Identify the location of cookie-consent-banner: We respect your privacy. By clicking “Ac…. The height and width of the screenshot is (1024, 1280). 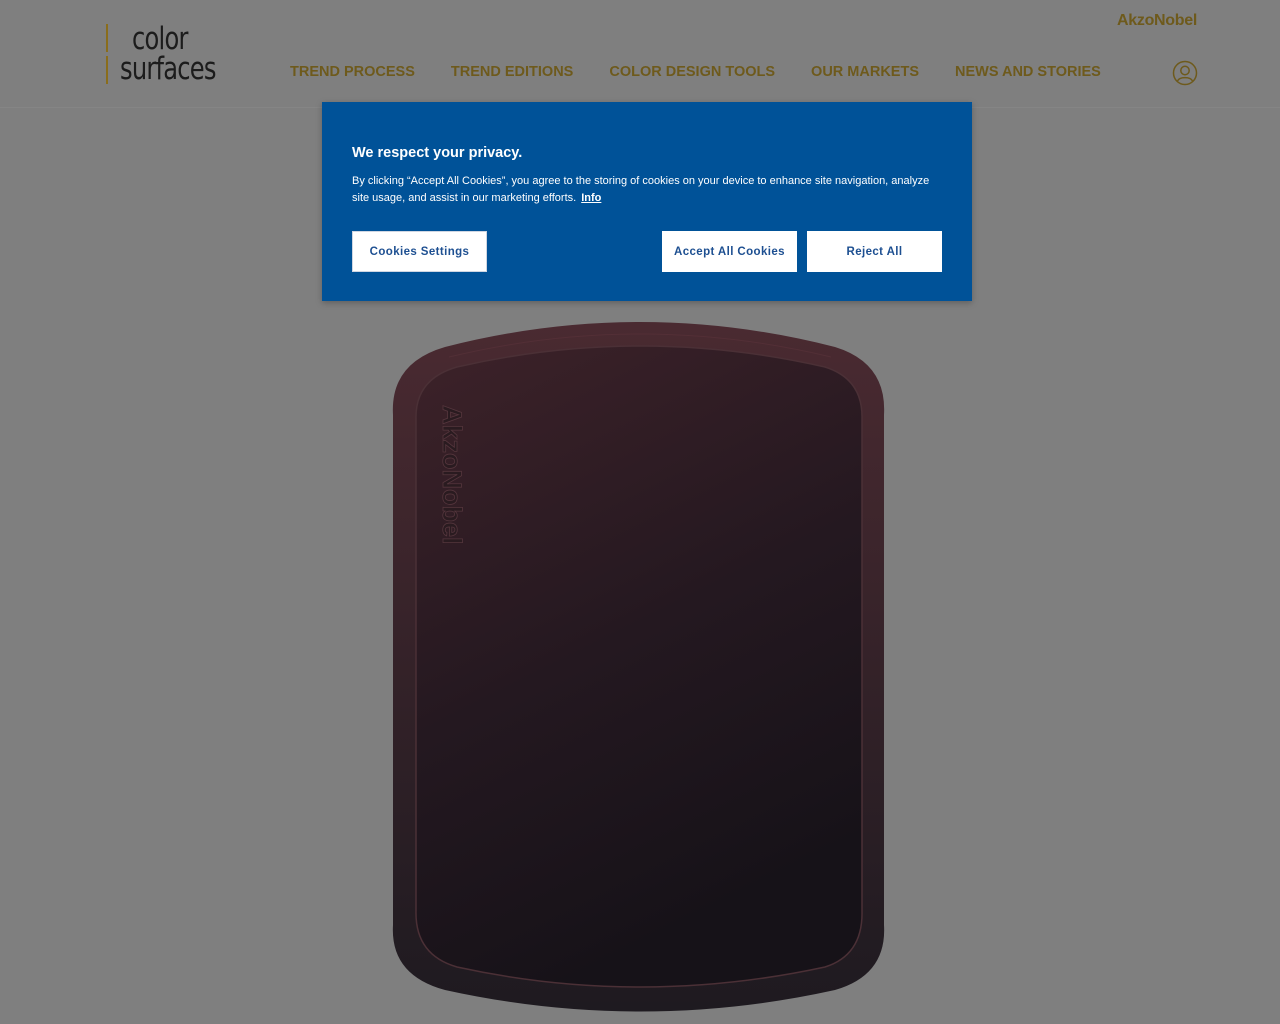
(647, 201).